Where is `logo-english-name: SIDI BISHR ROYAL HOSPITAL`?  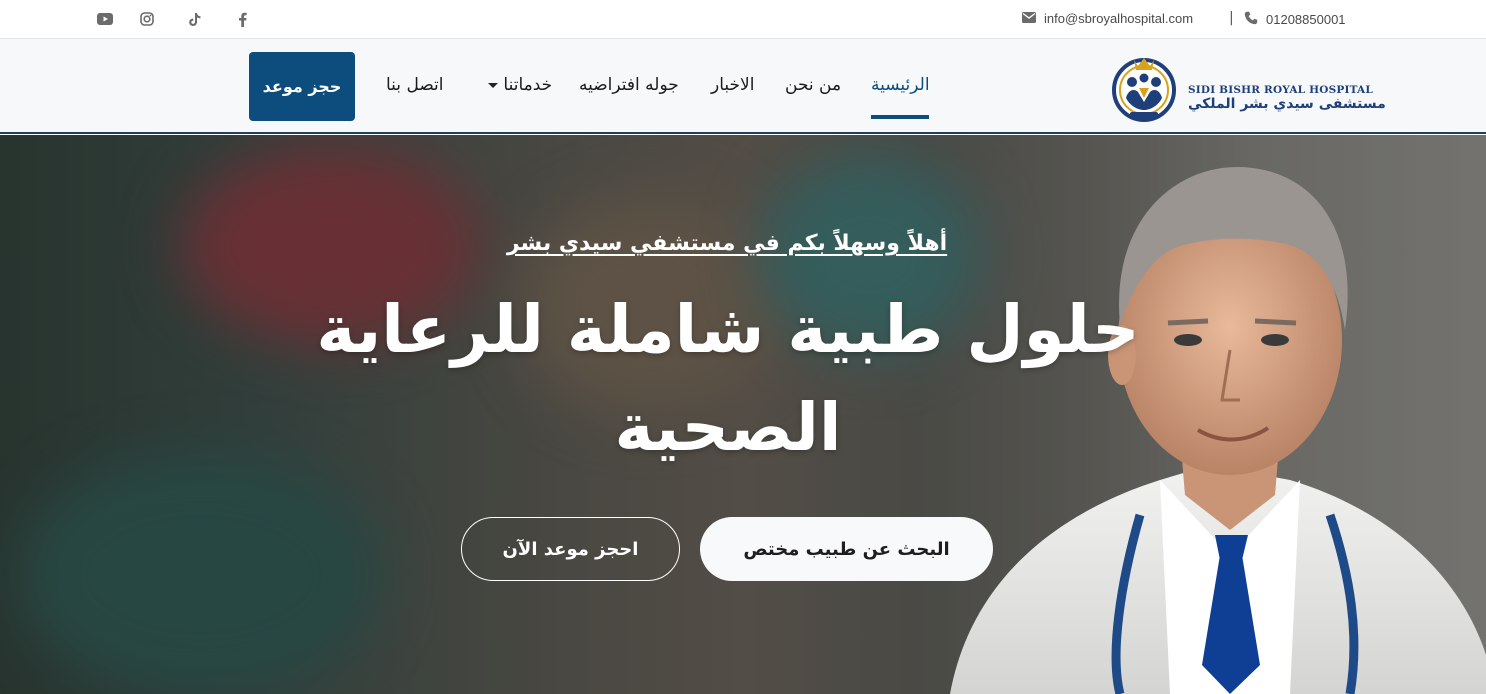 logo-english-name: SIDI BISHR ROYAL HOSPITAL is located at coordinates (1280, 90).